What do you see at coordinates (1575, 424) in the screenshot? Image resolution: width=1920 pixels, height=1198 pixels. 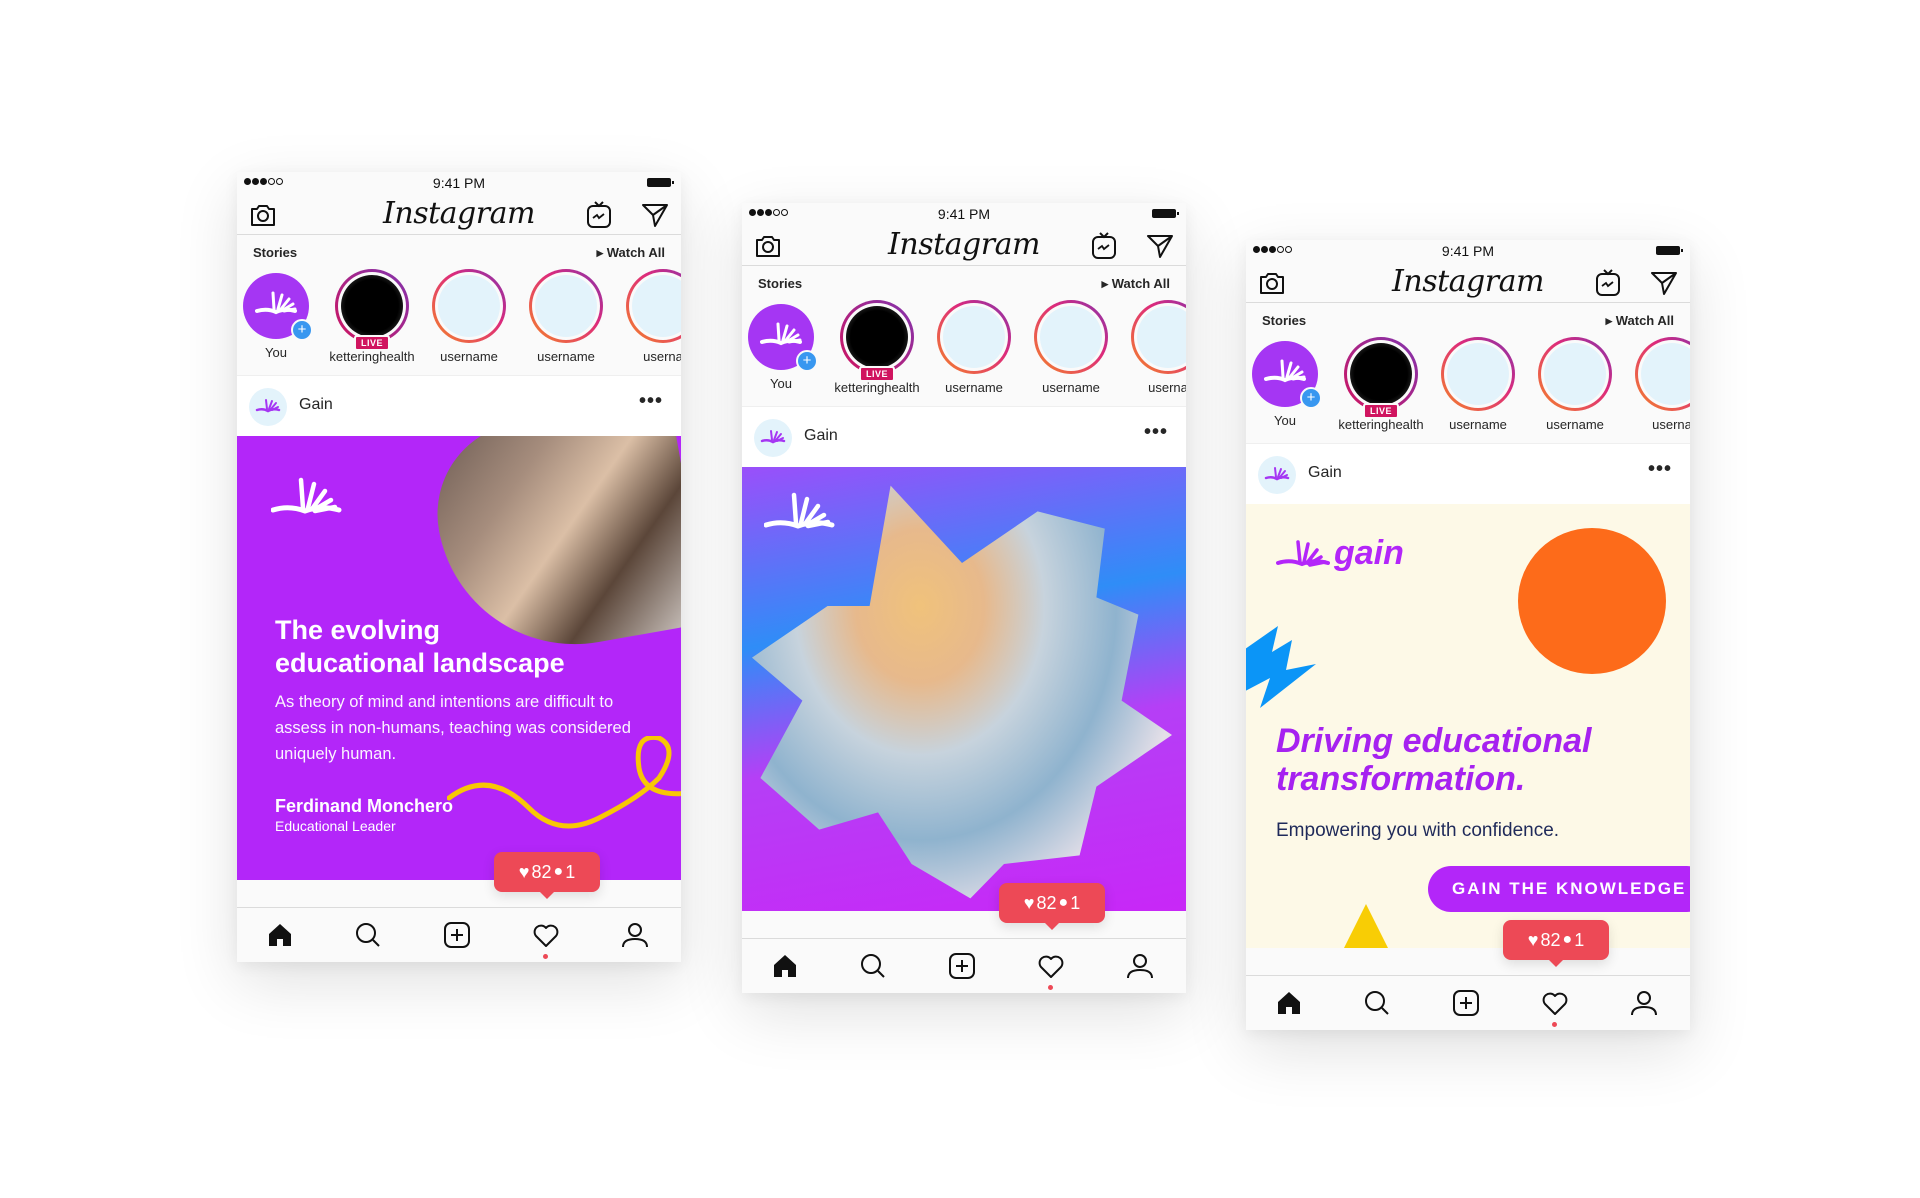 I see `story-username: username` at bounding box center [1575, 424].